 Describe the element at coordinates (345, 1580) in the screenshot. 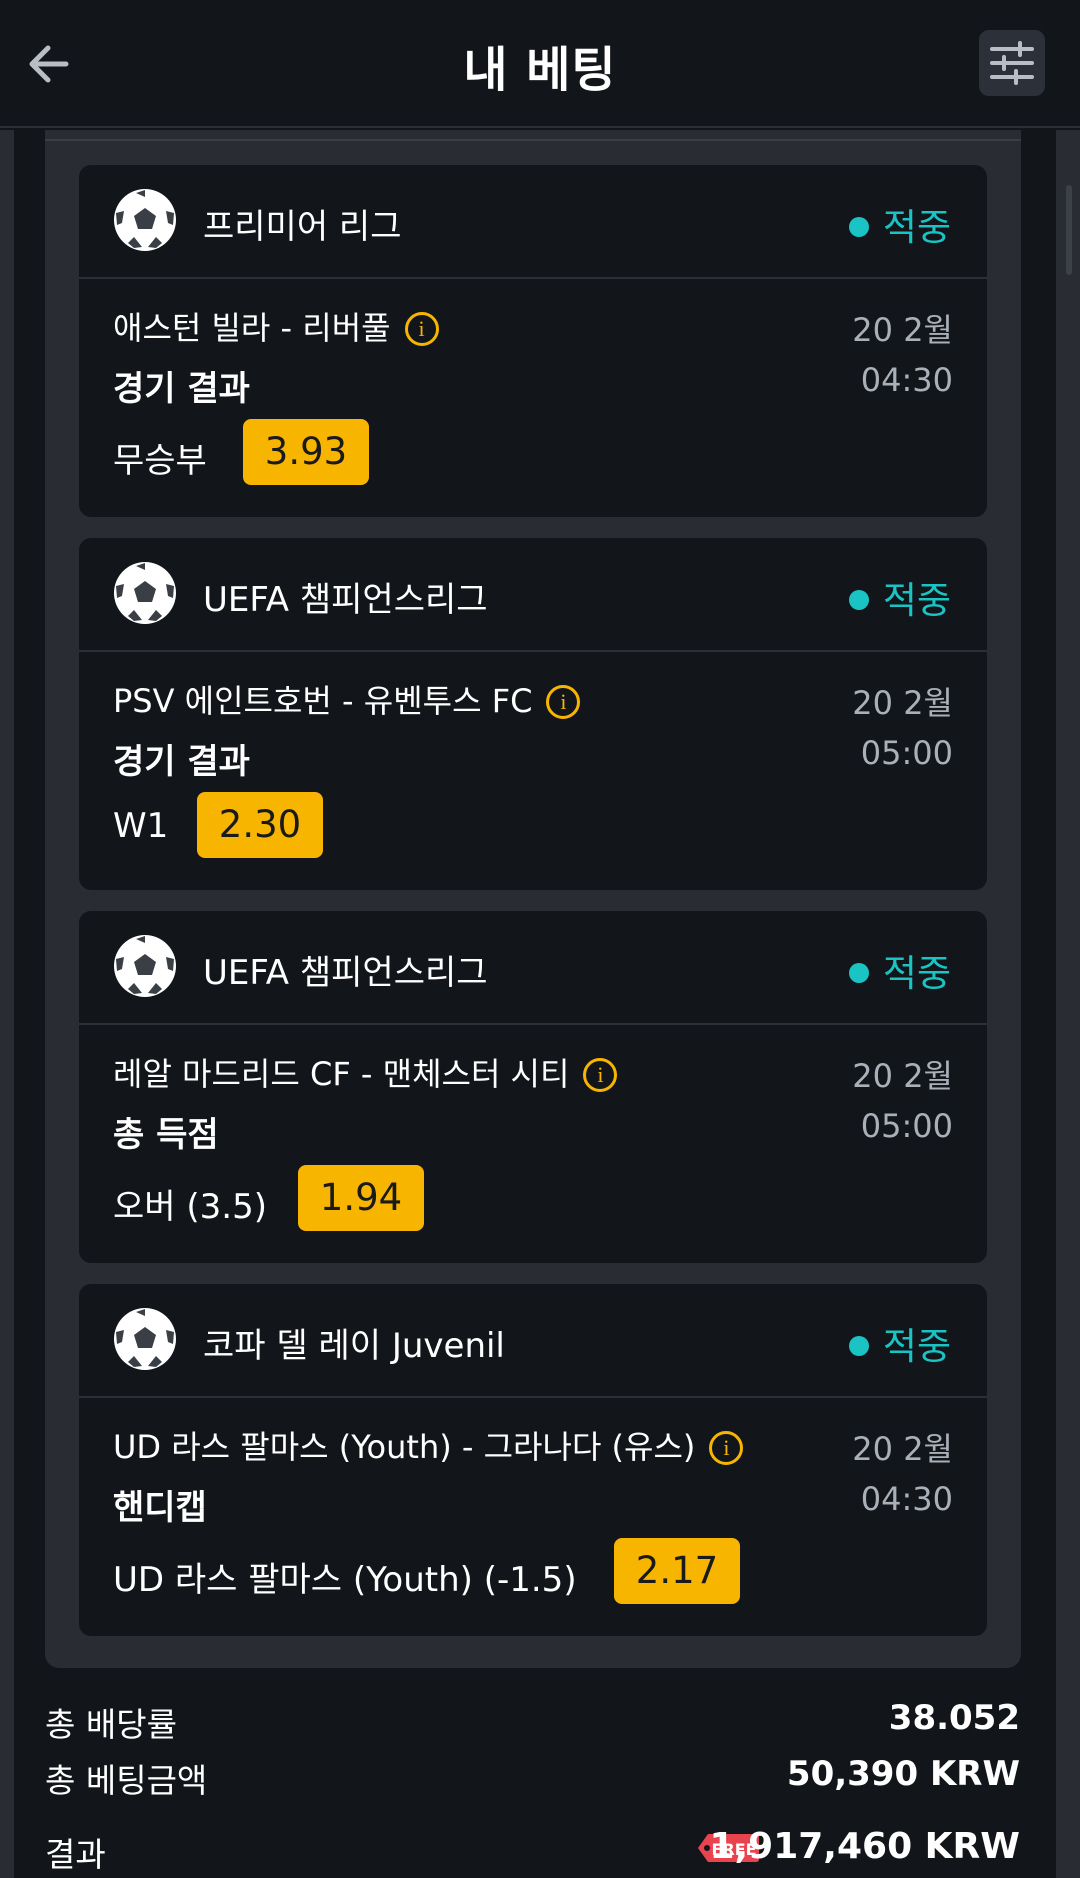

I see `selection-name: UD 라스 팔마스 (Youth) (-1.5)` at that location.